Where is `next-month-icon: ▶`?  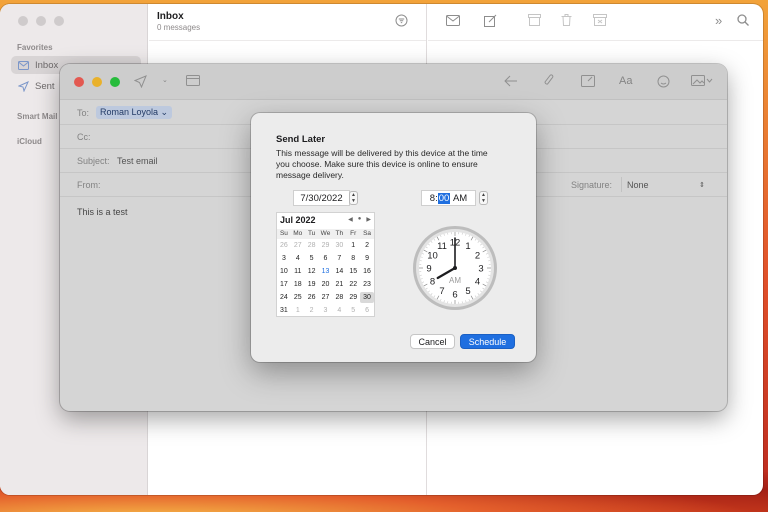 next-month-icon: ▶ is located at coordinates (368, 219).